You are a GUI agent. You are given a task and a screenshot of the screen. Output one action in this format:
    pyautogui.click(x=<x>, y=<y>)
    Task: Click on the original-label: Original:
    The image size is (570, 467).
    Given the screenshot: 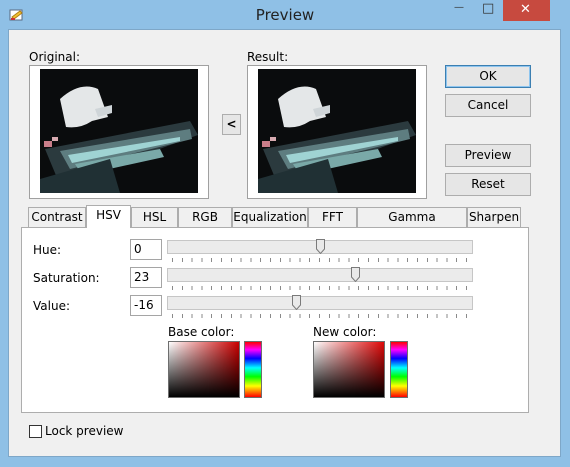 What is the action you would take?
    pyautogui.click(x=54, y=57)
    